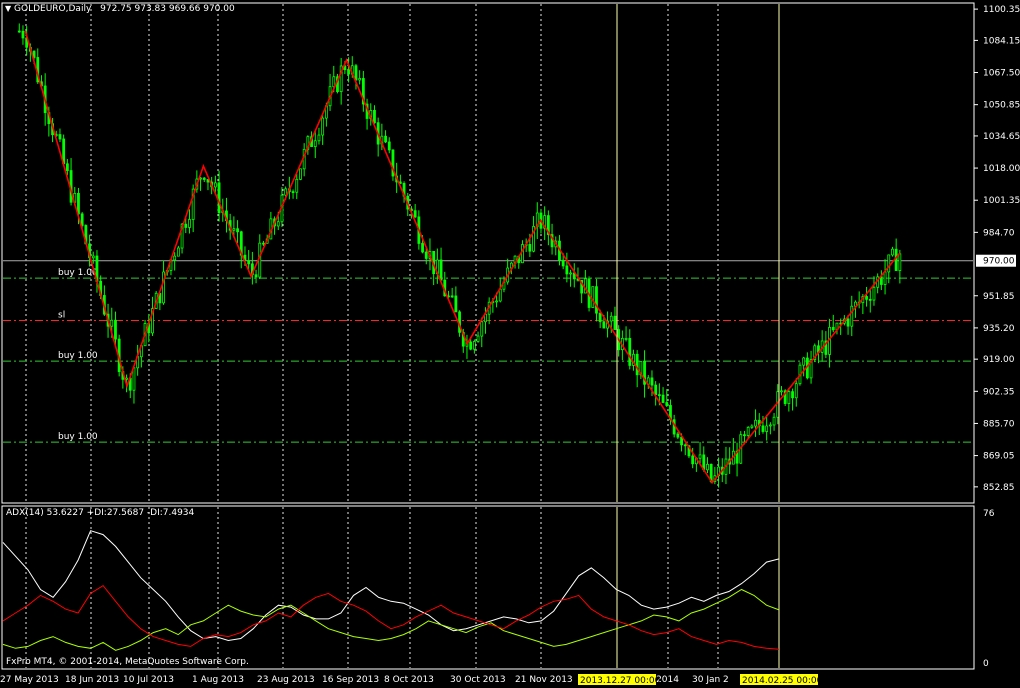 This screenshot has width=1020, height=688. Describe the element at coordinates (218, 680) in the screenshot. I see `x-axis-label: 1 Aug 2013` at that location.